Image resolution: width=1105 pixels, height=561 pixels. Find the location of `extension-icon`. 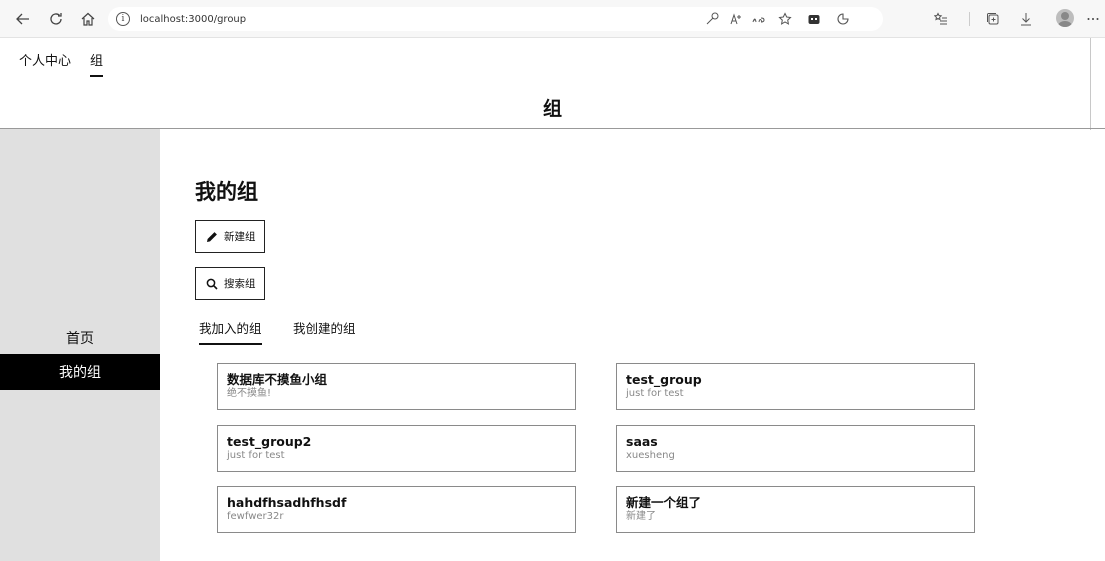

extension-icon is located at coordinates (814, 19).